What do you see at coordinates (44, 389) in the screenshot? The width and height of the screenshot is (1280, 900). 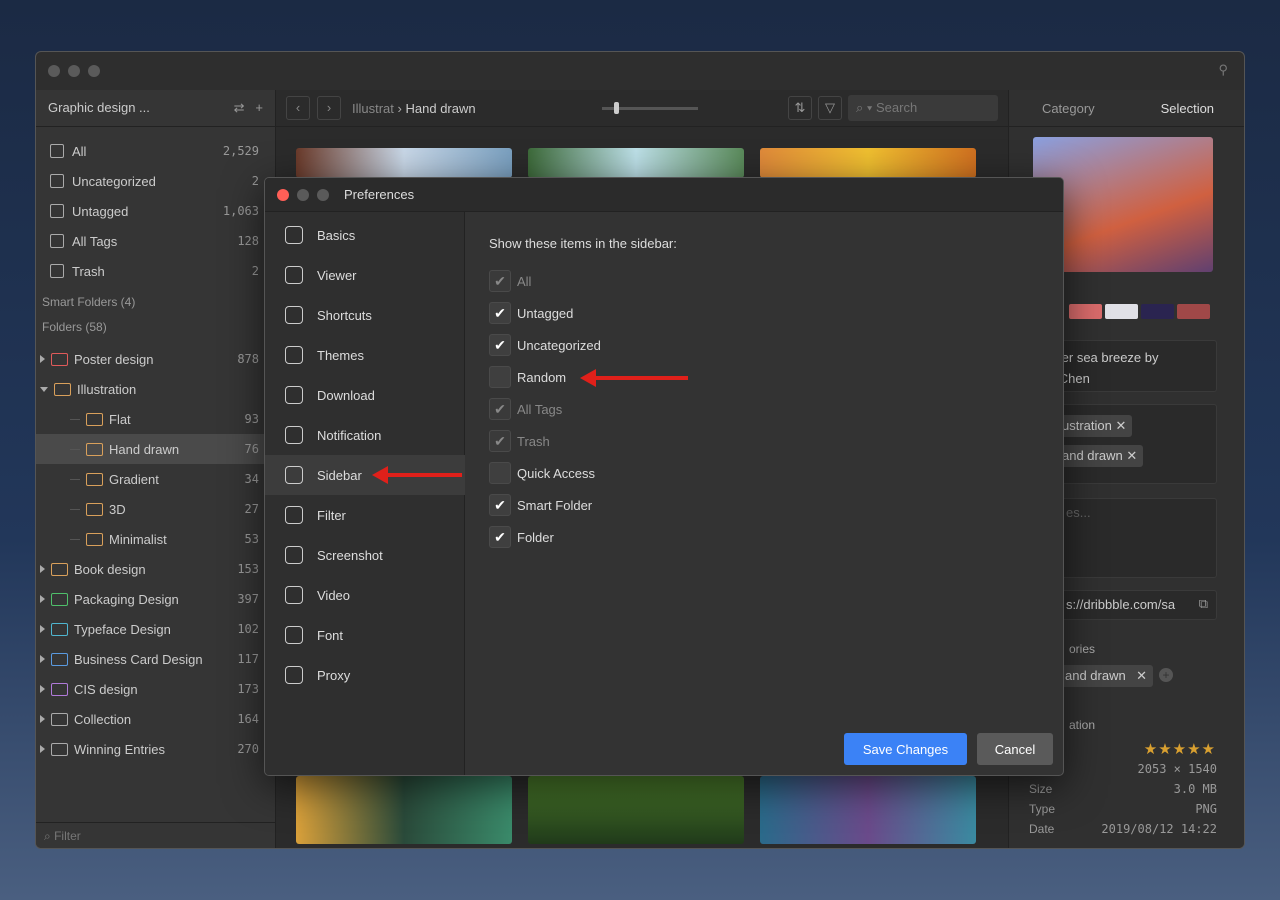 I see `chevron-down-icon` at bounding box center [44, 389].